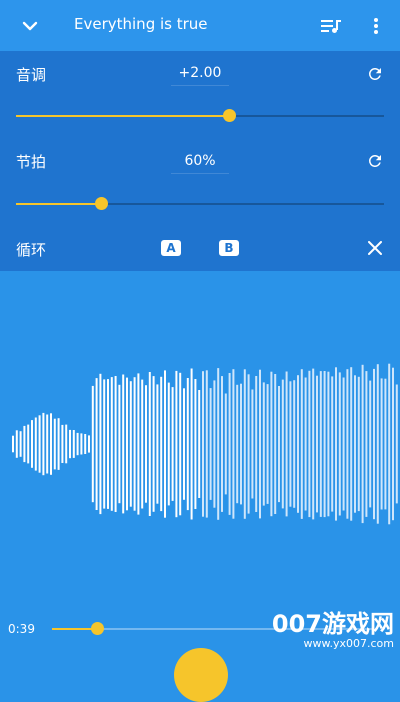  Describe the element at coordinates (200, 75) in the screenshot. I see `pitch-value: +2.00` at that location.